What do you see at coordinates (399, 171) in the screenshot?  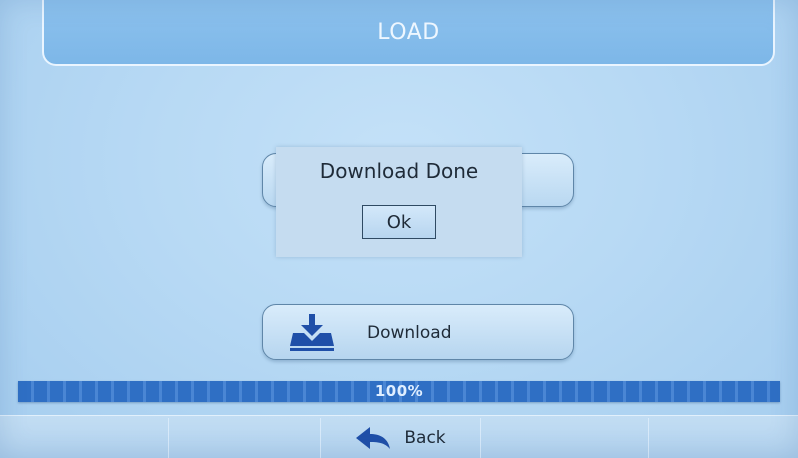 I see `dialog-message: Download Done` at bounding box center [399, 171].